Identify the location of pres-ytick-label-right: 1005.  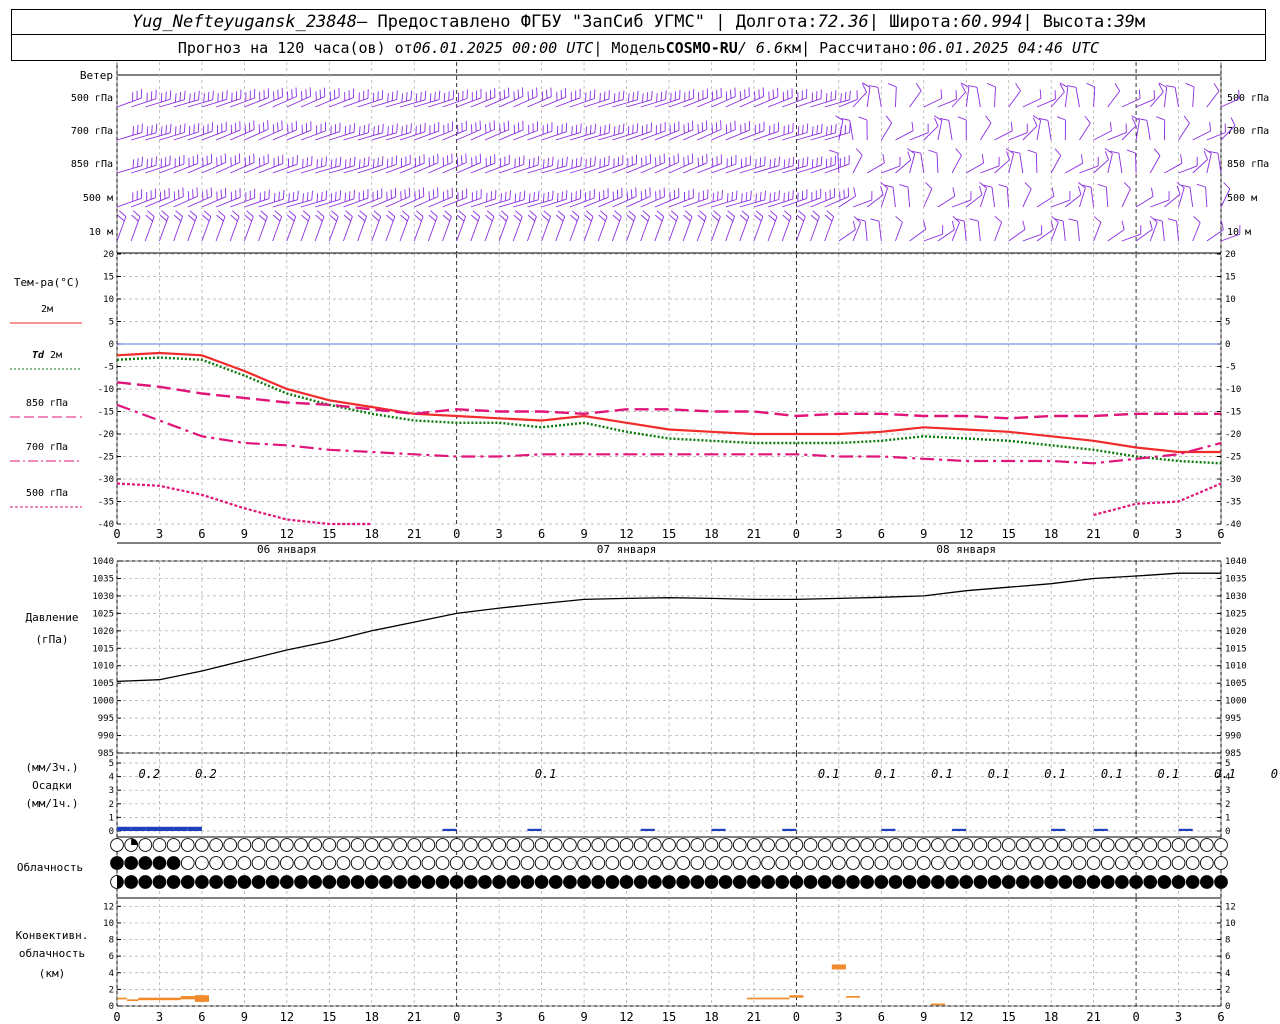
(1236, 684).